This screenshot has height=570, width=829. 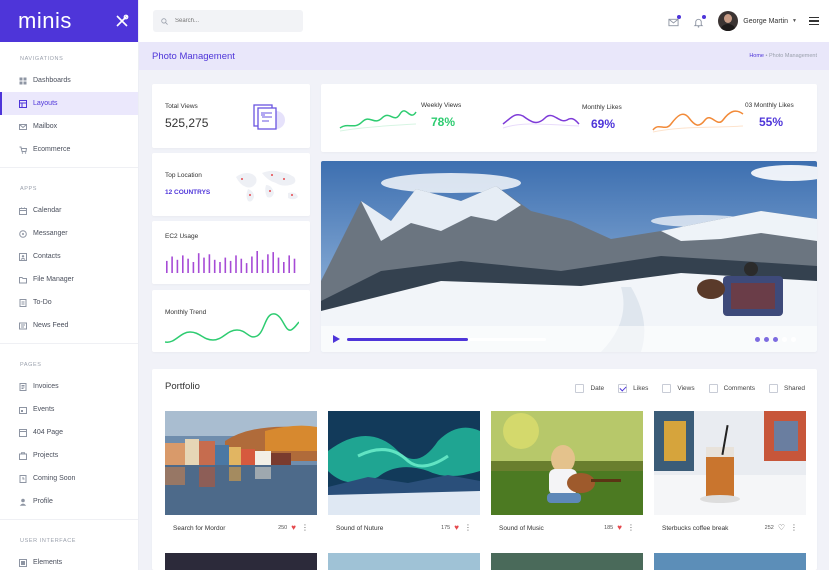 I want to click on girl-guitar-photo, so click(x=567, y=463).